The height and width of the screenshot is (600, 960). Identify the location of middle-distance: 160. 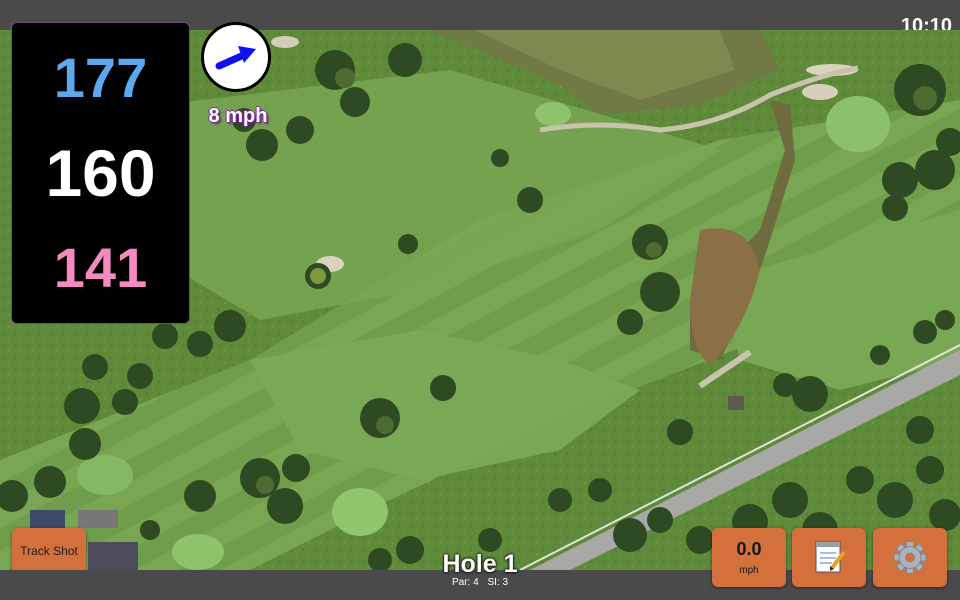
(100, 173).